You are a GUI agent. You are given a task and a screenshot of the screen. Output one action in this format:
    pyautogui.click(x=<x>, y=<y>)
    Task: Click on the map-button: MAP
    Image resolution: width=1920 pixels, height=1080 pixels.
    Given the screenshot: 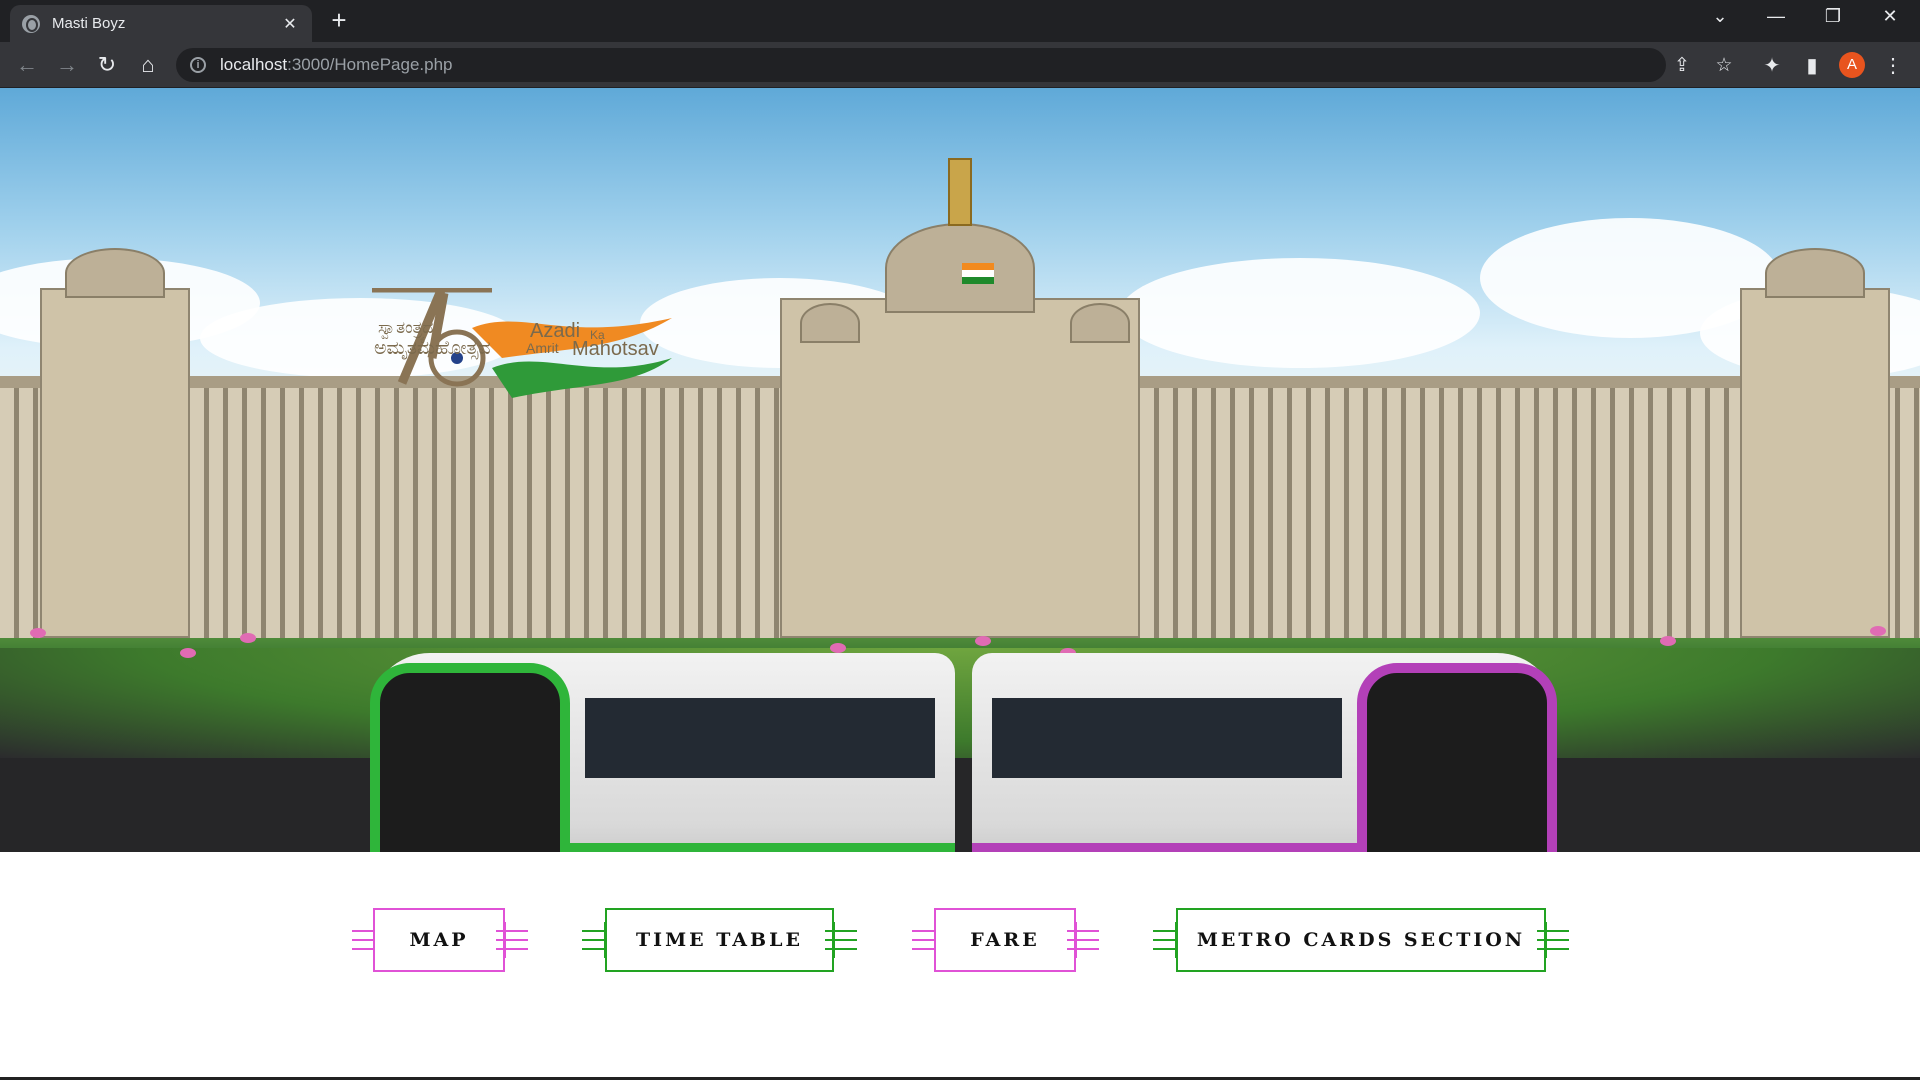 What is the action you would take?
    pyautogui.click(x=439, y=940)
    